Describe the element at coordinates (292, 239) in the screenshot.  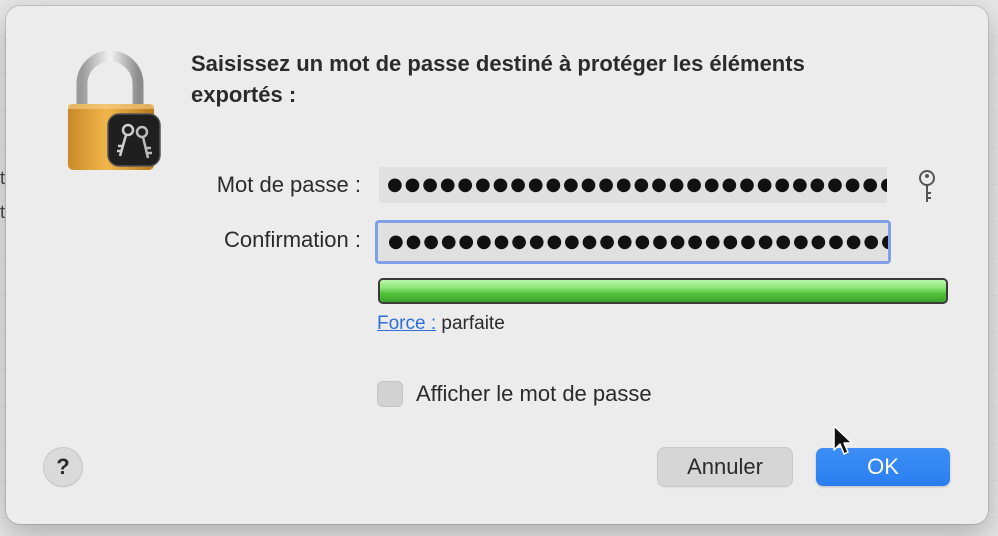
I see `confirmation-label: Confirmation :` at that location.